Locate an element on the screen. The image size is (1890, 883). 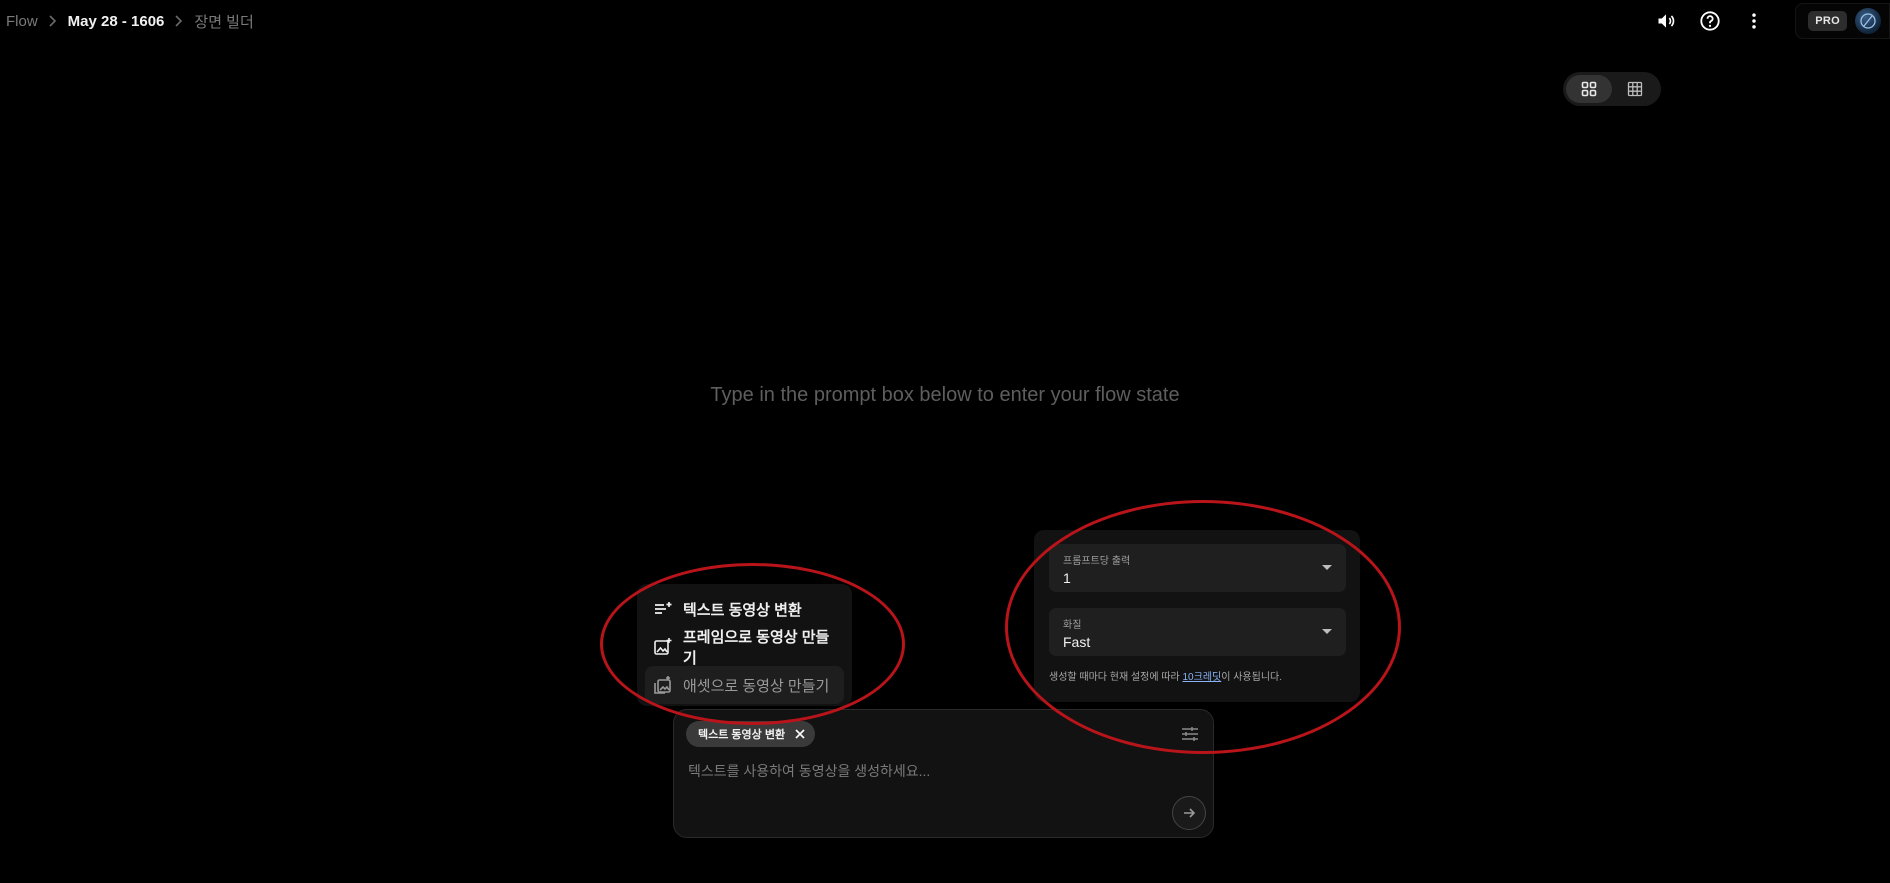
mode-chip-label: 텍스트 동영상 변환 is located at coordinates (742, 735).